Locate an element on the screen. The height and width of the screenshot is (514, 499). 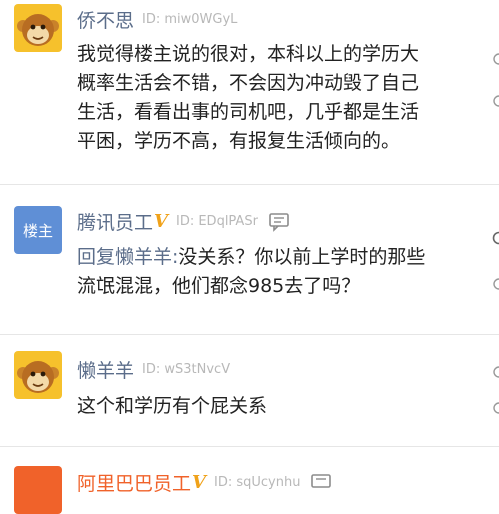
user-id: ID: wS3tNvcV is located at coordinates (186, 369).